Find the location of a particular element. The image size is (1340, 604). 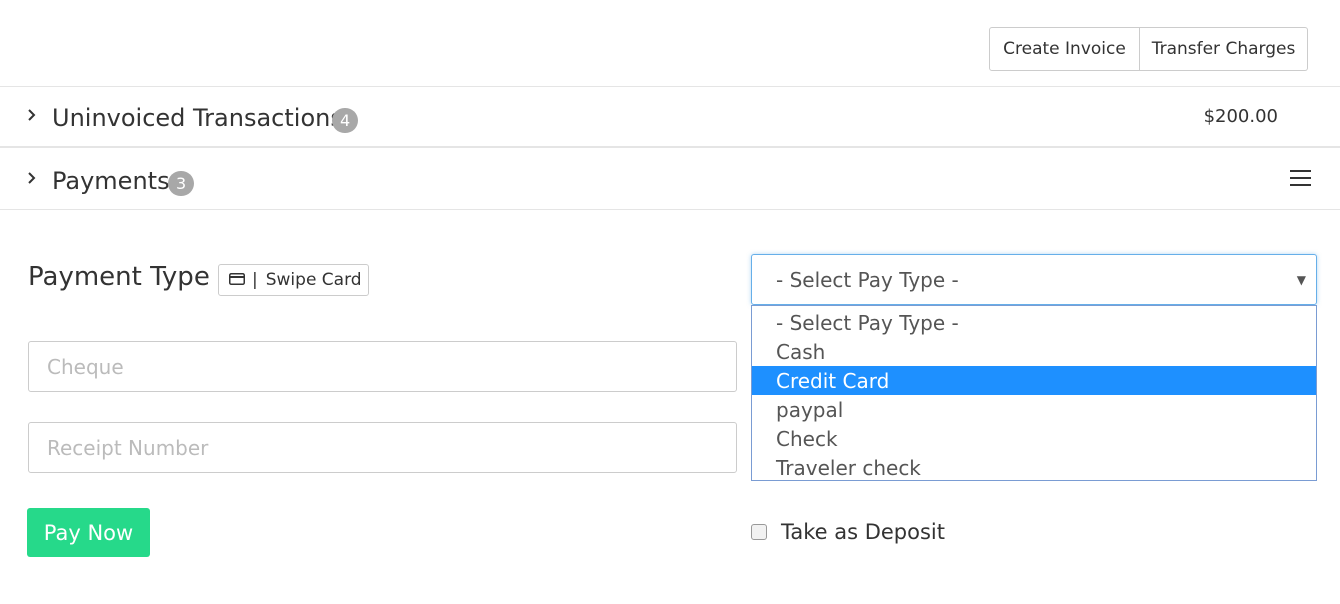

receipt-number-input: Receipt Number is located at coordinates (382, 447).